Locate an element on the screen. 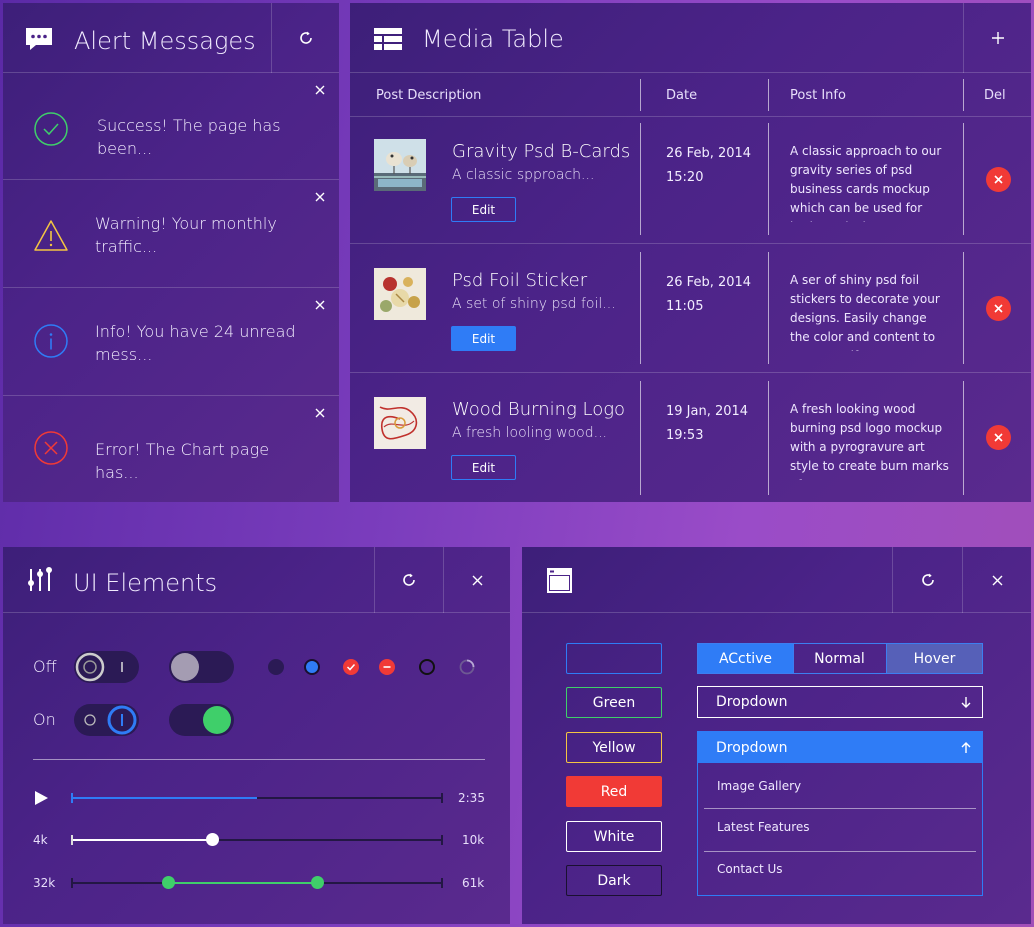 The image size is (1034, 927). x-circle-icon is located at coordinates (51, 448).